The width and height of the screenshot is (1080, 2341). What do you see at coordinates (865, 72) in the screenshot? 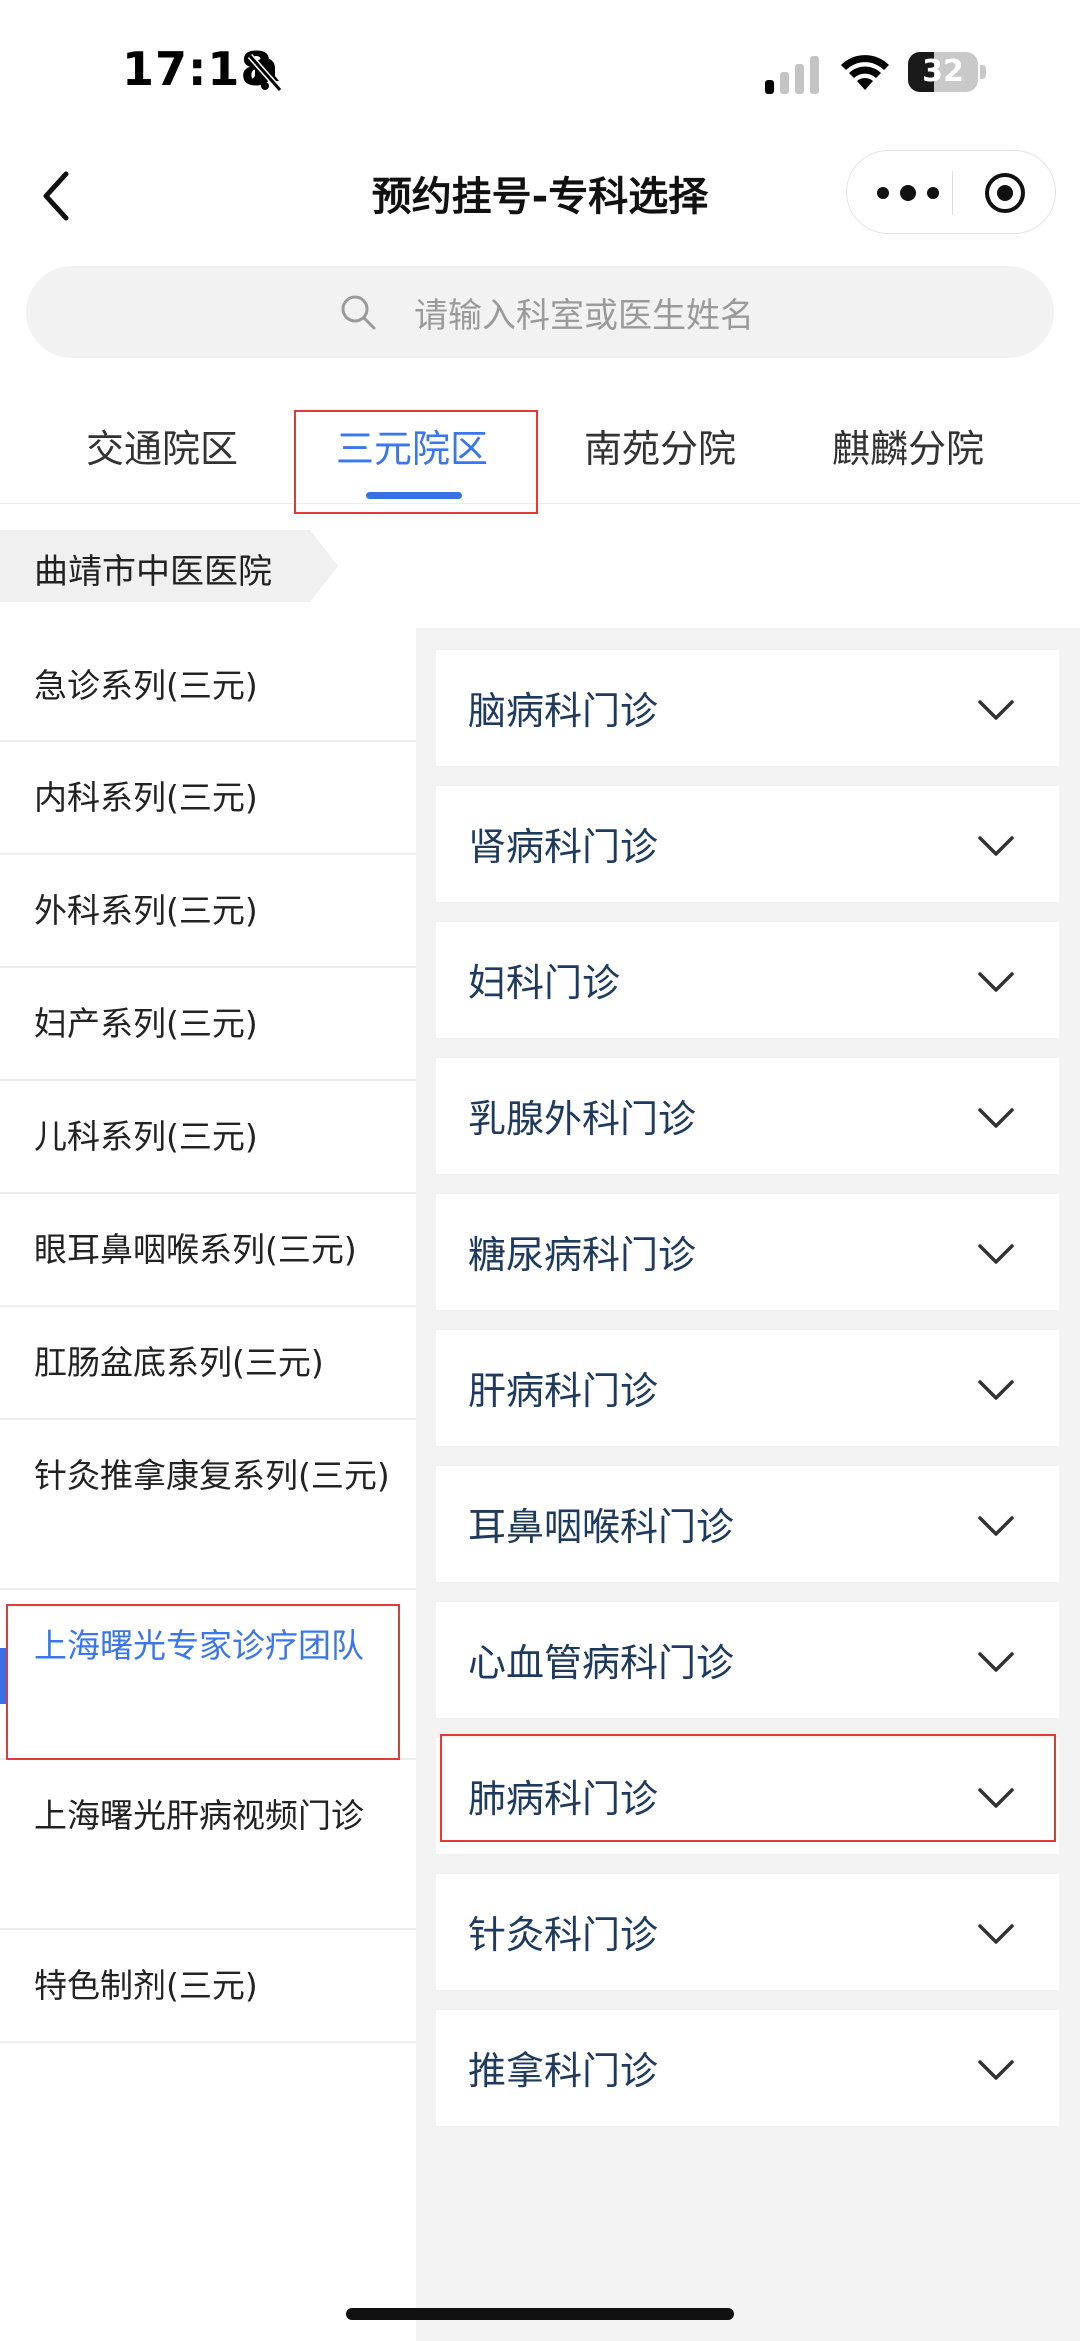
I see `wifi-icon` at bounding box center [865, 72].